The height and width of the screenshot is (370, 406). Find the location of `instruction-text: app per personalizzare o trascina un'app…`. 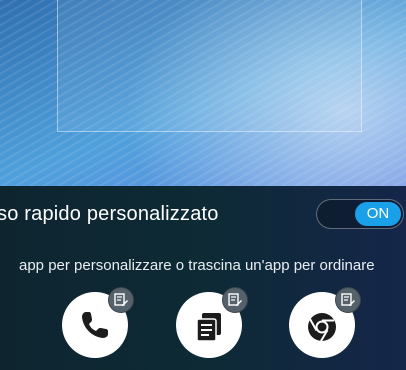

instruction-text: app per personalizzare o trascina un'app… is located at coordinates (197, 265).